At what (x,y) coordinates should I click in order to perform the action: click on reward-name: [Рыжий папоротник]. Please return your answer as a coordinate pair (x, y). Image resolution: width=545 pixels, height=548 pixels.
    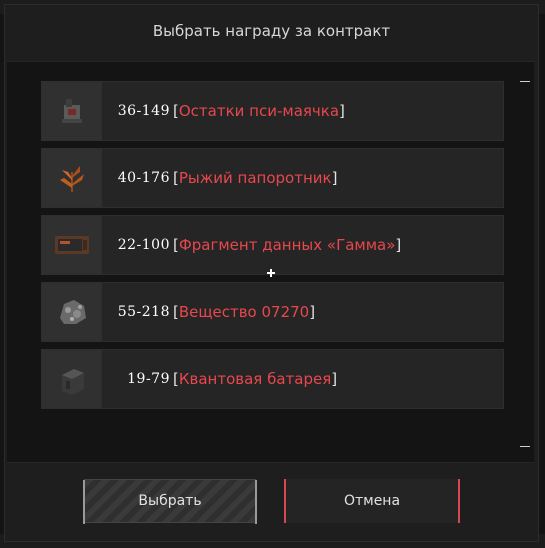
    Looking at the image, I should click on (255, 178).